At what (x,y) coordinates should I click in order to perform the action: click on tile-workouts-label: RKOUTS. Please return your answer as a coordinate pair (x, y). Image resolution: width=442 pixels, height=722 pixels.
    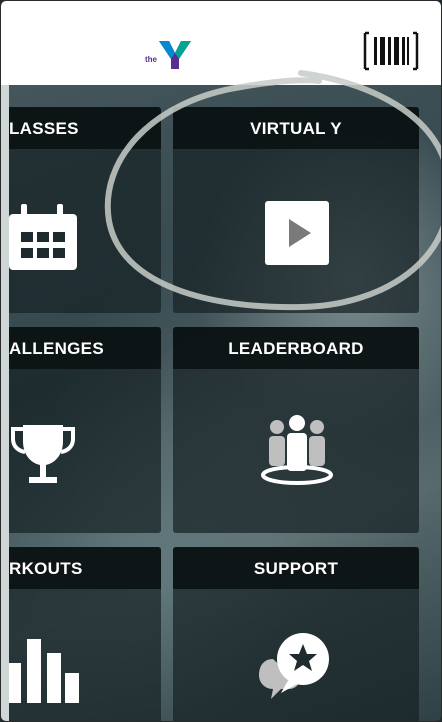
    Looking at the image, I should click on (85, 568).